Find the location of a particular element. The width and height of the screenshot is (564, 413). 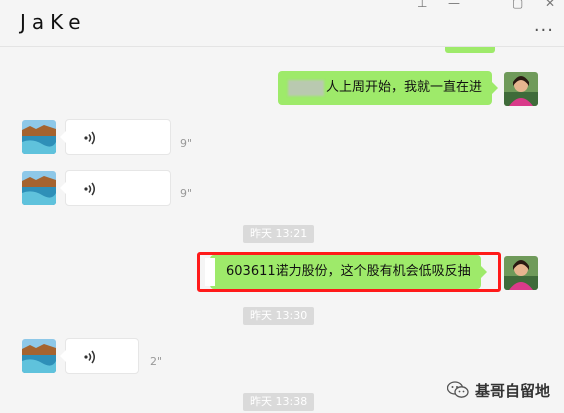

more-options-button: ··· is located at coordinates (544, 30).